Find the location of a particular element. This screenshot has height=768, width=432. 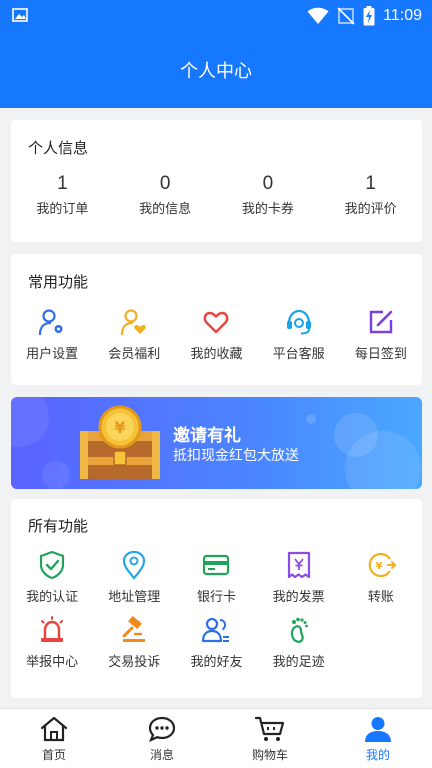

stat-messages: 0 我的信息 is located at coordinates (165, 194).